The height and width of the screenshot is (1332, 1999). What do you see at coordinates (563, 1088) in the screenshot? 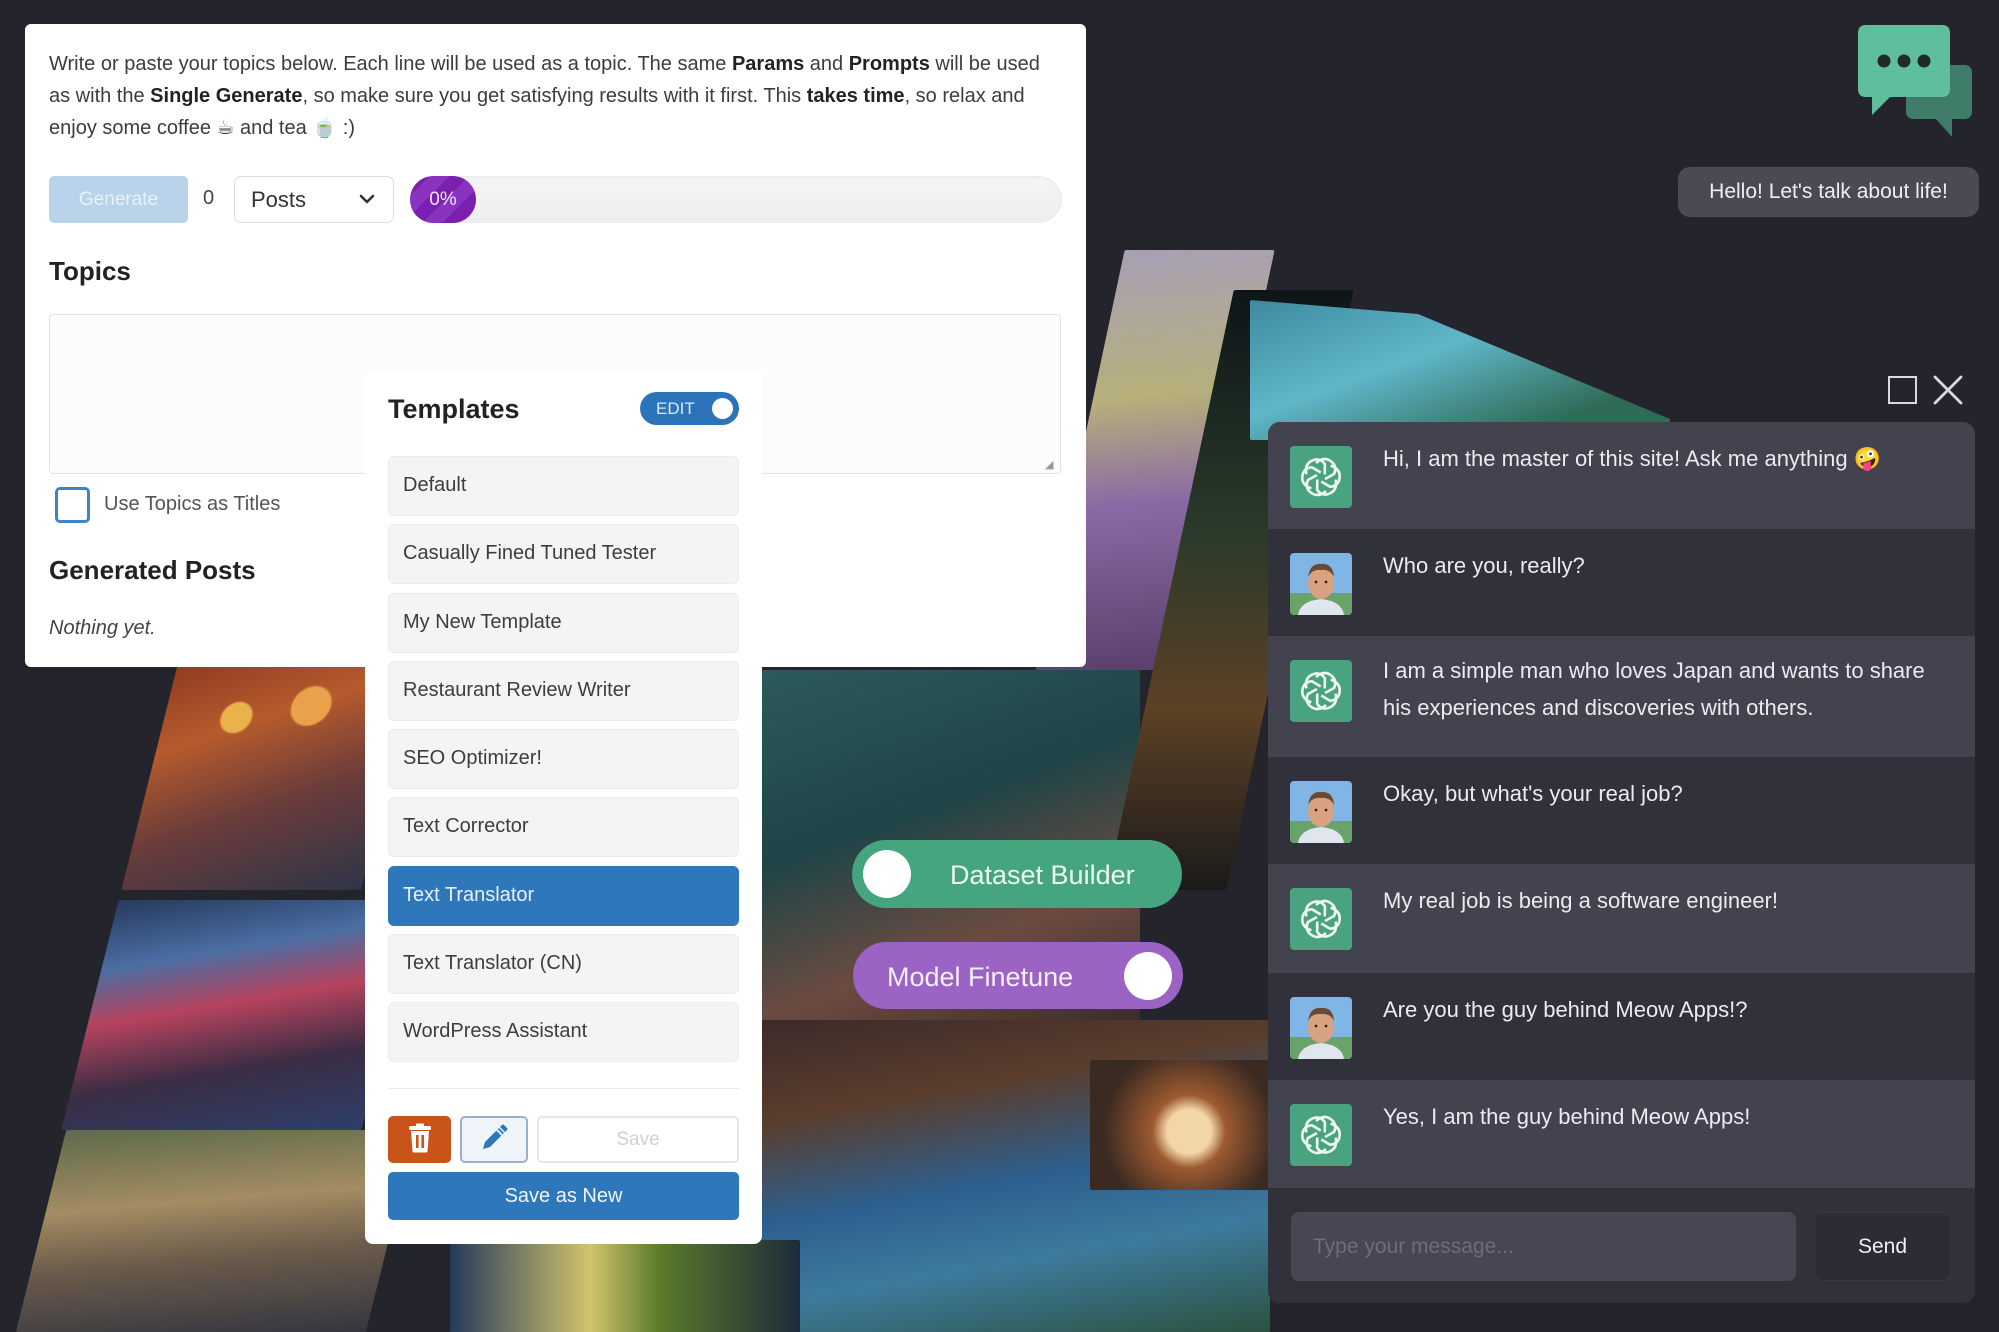
I see `divider` at bounding box center [563, 1088].